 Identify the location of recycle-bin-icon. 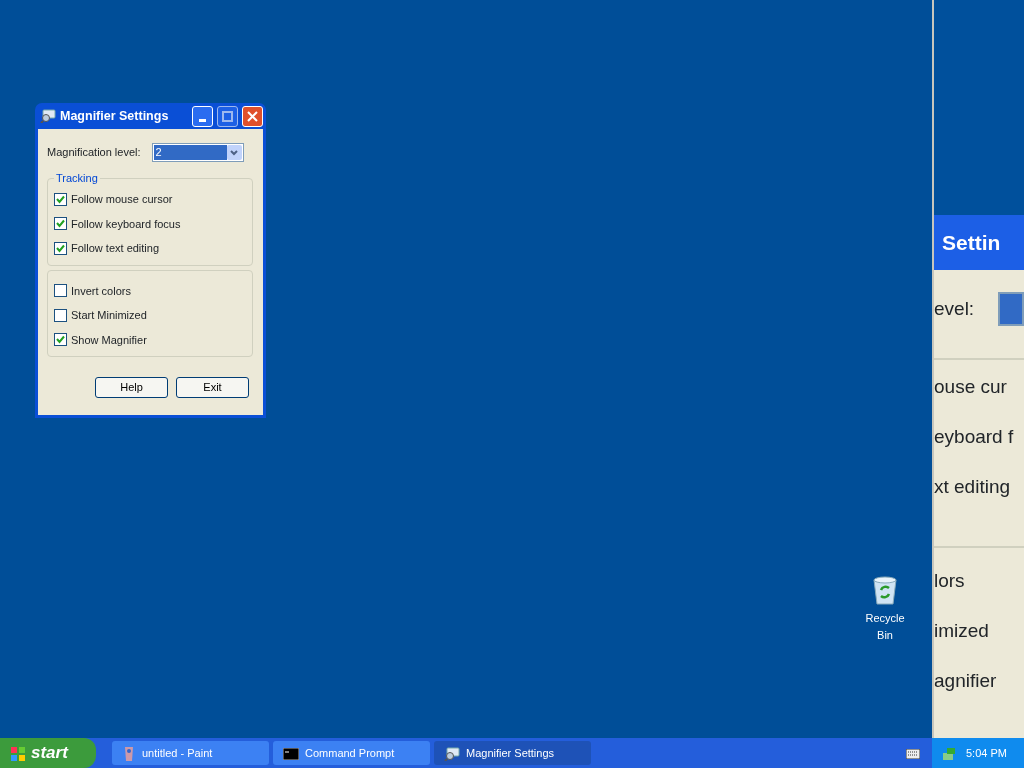
(885, 591).